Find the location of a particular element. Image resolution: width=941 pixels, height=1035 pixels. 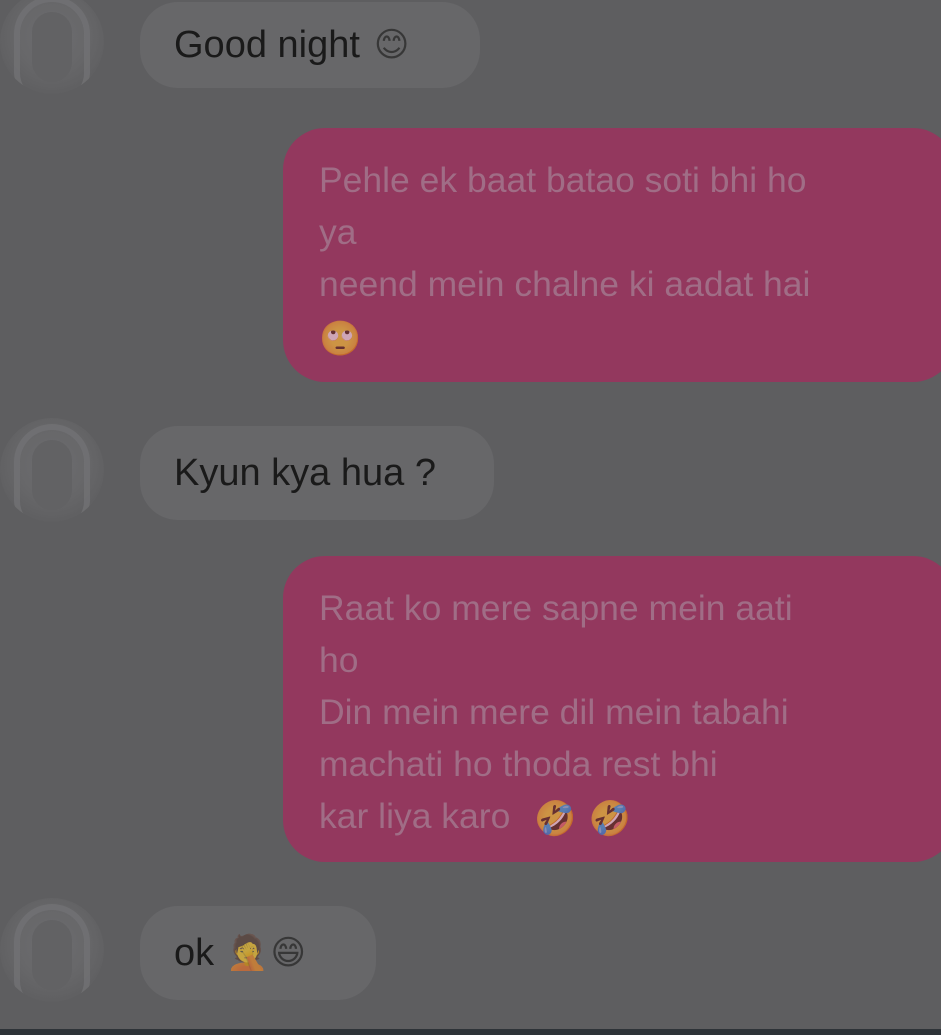

message-line: Din mein mere dil mein tabahi is located at coordinates (554, 712).